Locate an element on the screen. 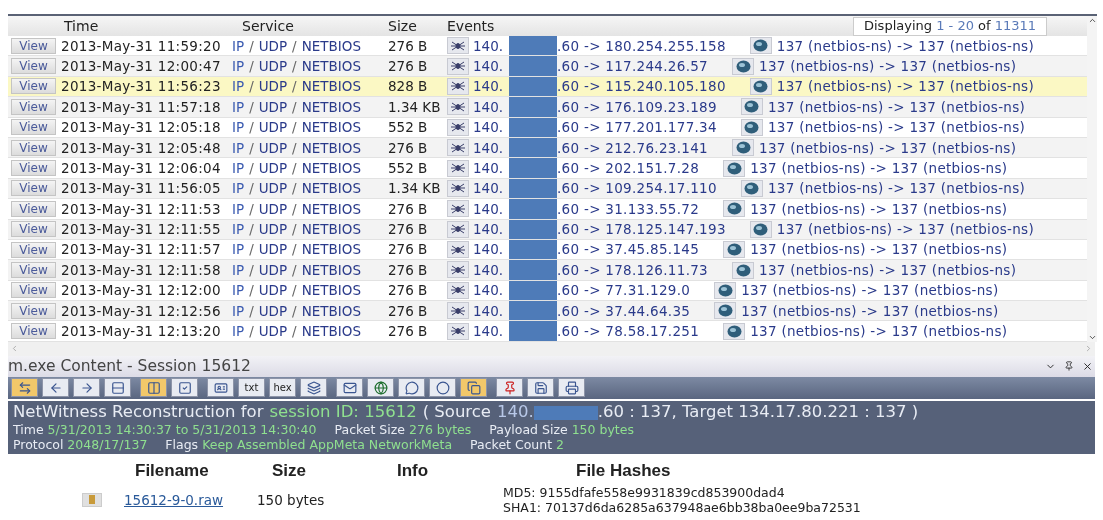 This screenshot has width=1103, height=520. pin-icon is located at coordinates (1069, 366).